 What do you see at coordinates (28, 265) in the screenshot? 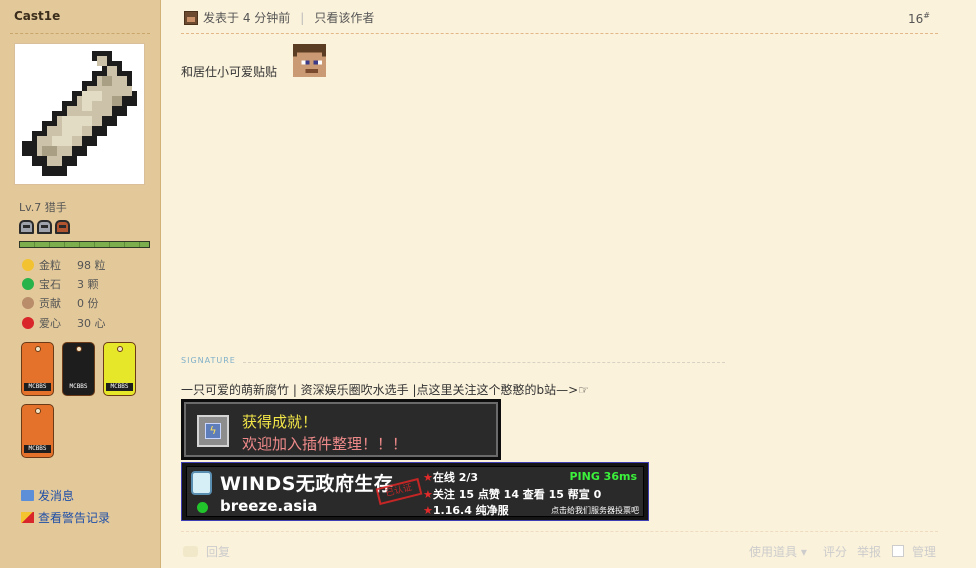
I see `gold-nugget-icon` at bounding box center [28, 265].